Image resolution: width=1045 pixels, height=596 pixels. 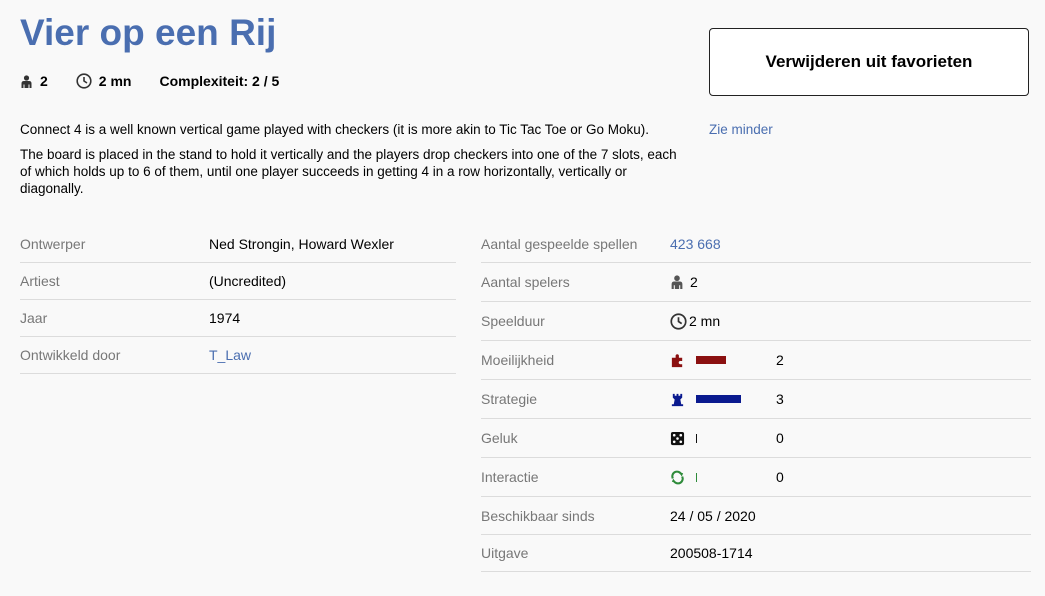 I want to click on detail-row-designer: Ontwerper Ned Strongin, Howard Wexler, so click(x=238, y=244).